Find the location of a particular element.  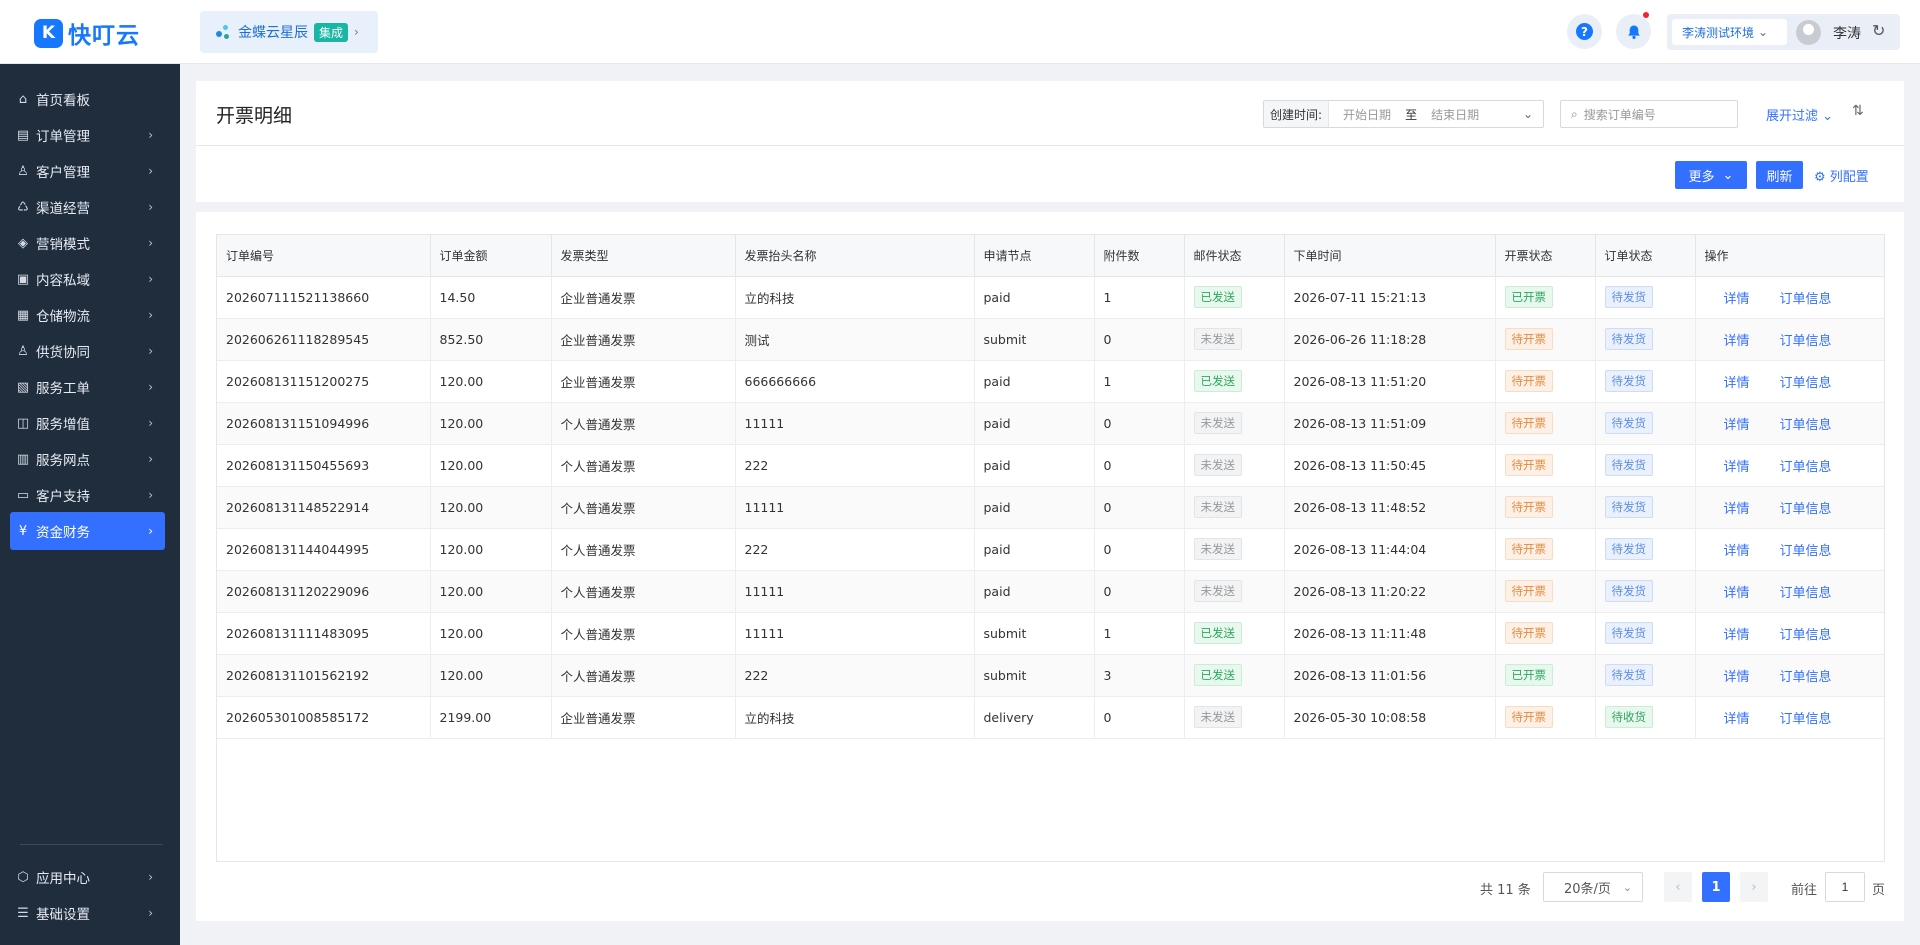

column-header: 开票状态 is located at coordinates (1545, 256).